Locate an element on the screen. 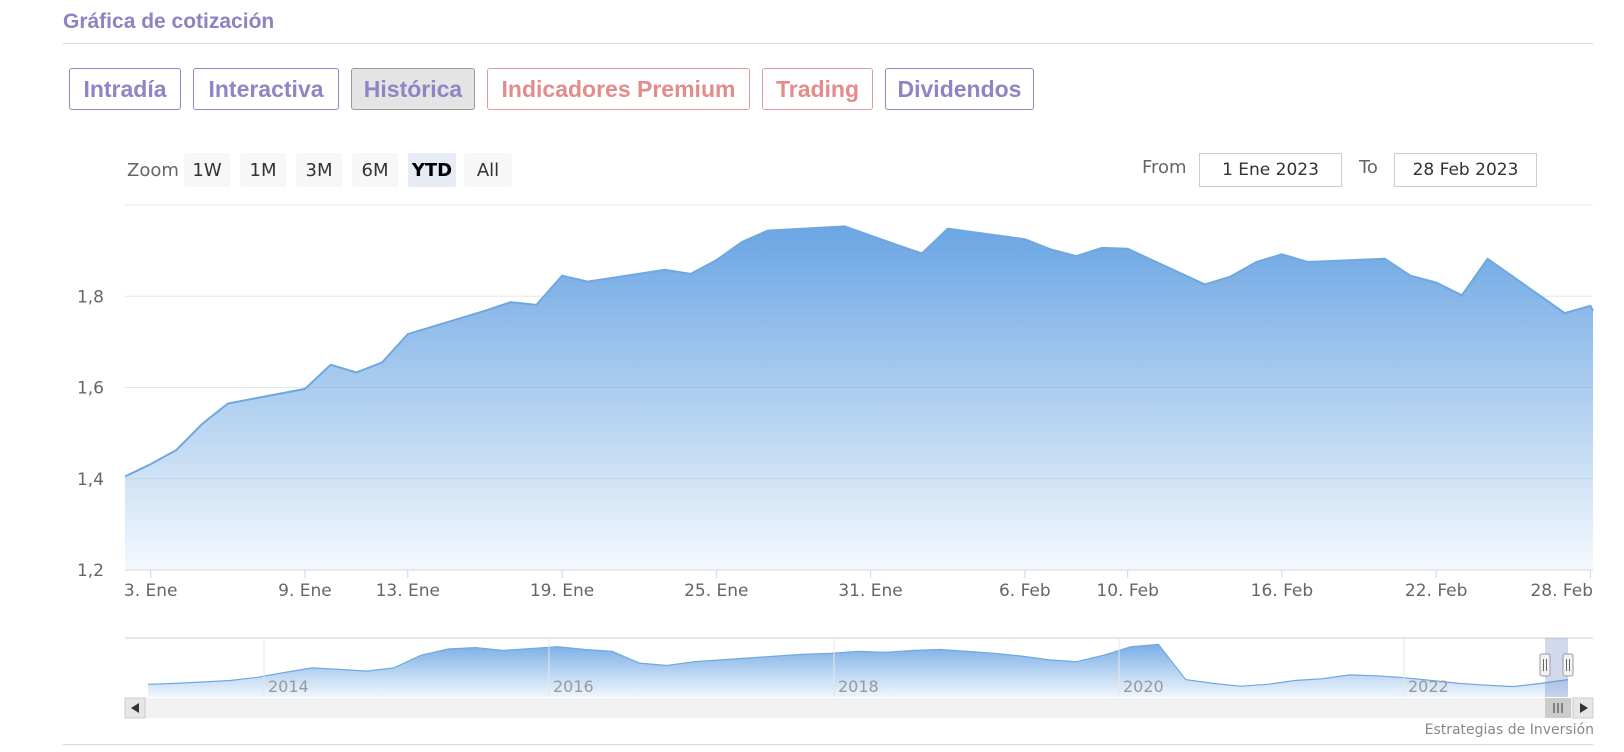  y-axis: 1,2 1,4 1,6 1,8 is located at coordinates (90, 434).